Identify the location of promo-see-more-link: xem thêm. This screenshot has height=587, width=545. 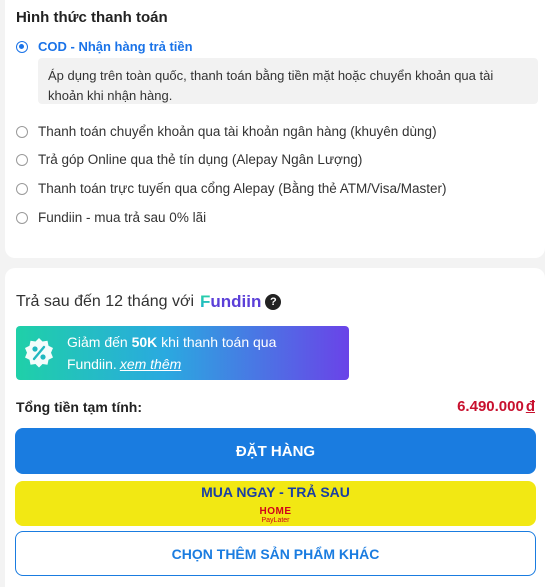
(150, 364).